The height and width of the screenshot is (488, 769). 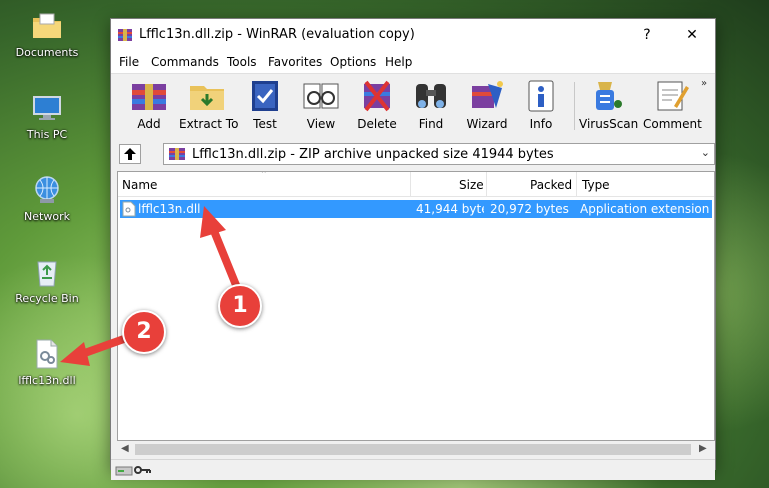 What do you see at coordinates (240, 306) in the screenshot?
I see `step-1-badge: 1` at bounding box center [240, 306].